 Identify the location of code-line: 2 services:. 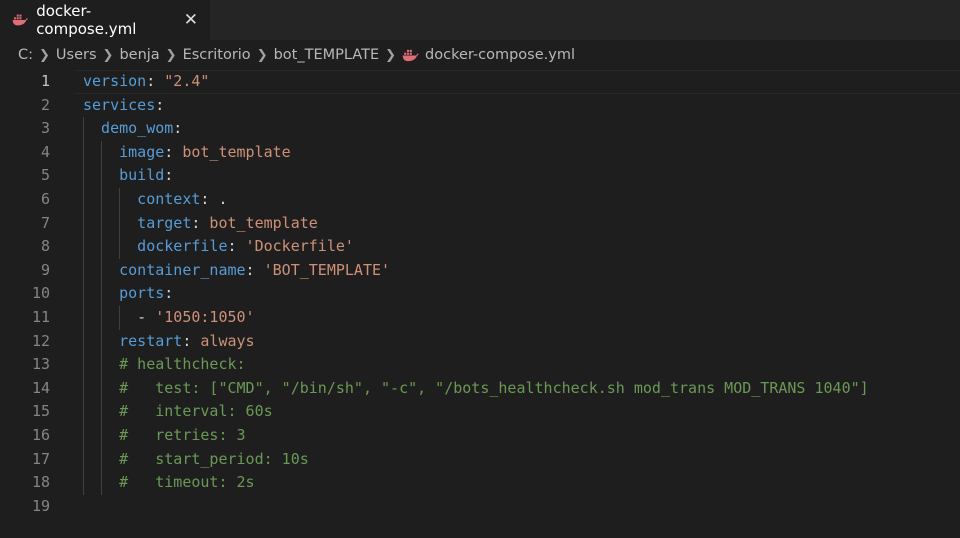
(480, 106).